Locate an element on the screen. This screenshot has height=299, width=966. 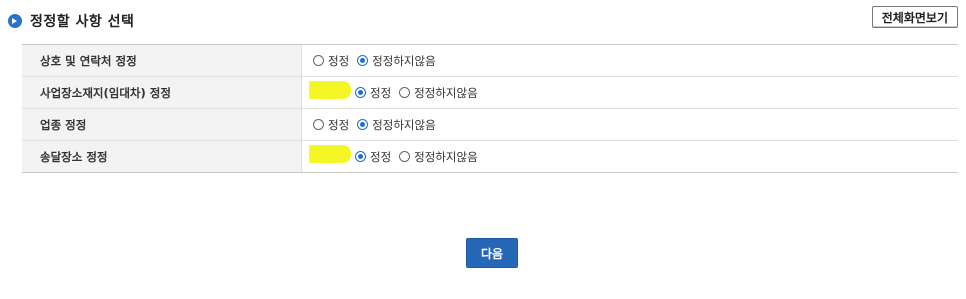
row-label: 상호 및 연락처 정정 is located at coordinates (162, 60).